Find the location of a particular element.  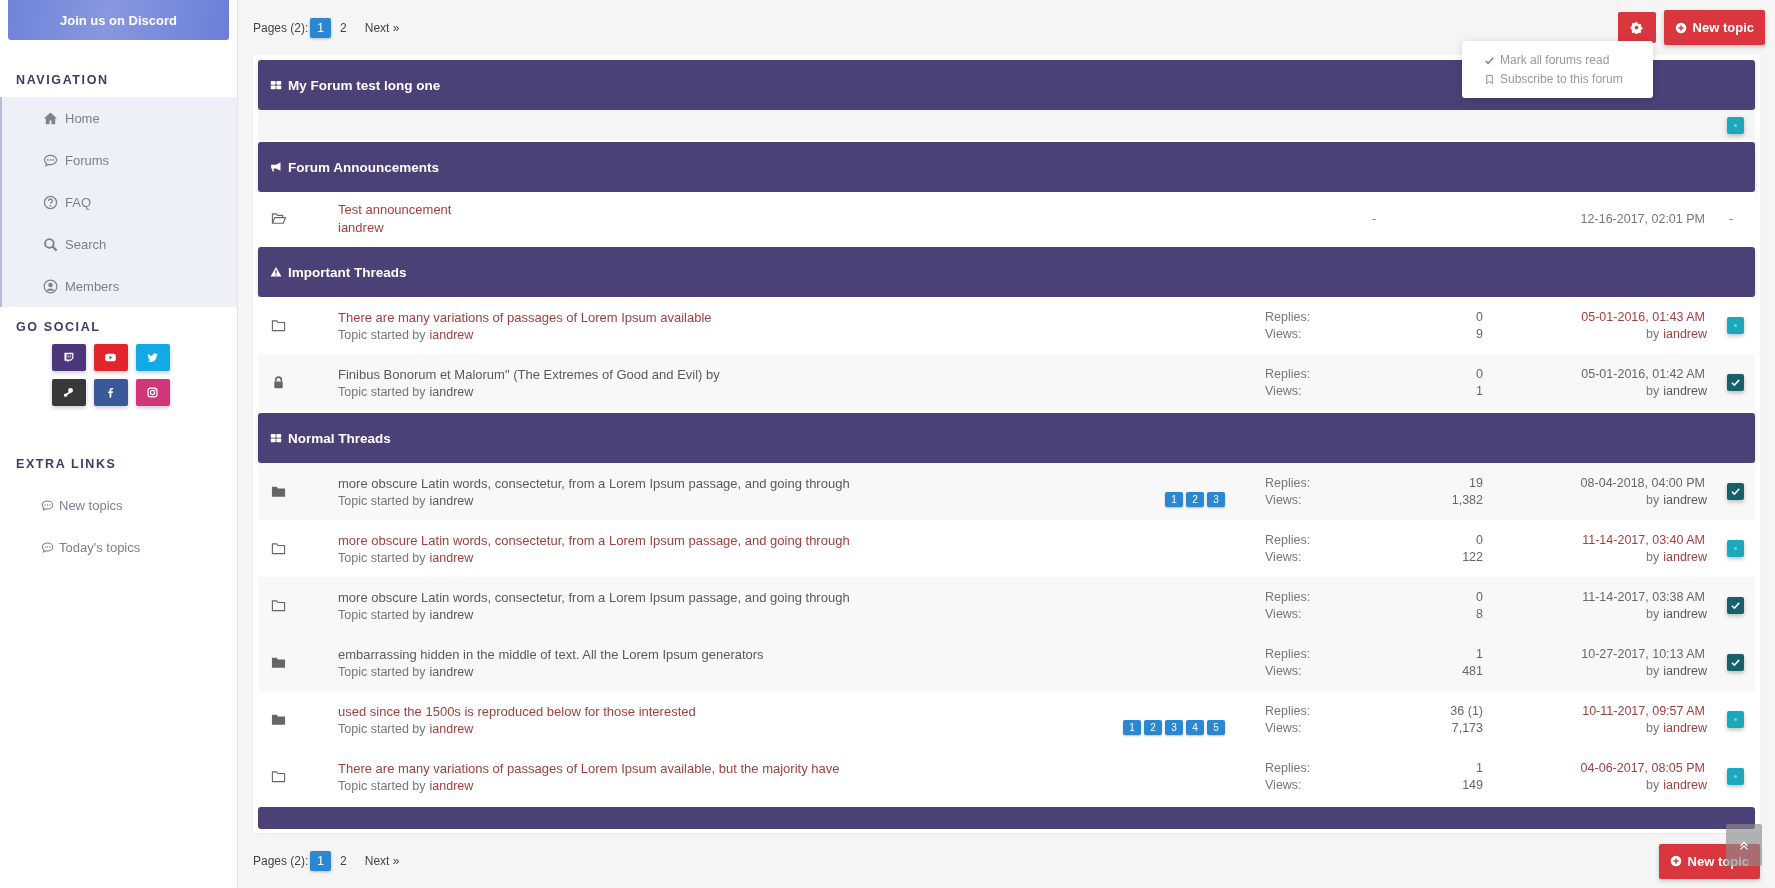

speech-bubble-icon is located at coordinates (47, 547).